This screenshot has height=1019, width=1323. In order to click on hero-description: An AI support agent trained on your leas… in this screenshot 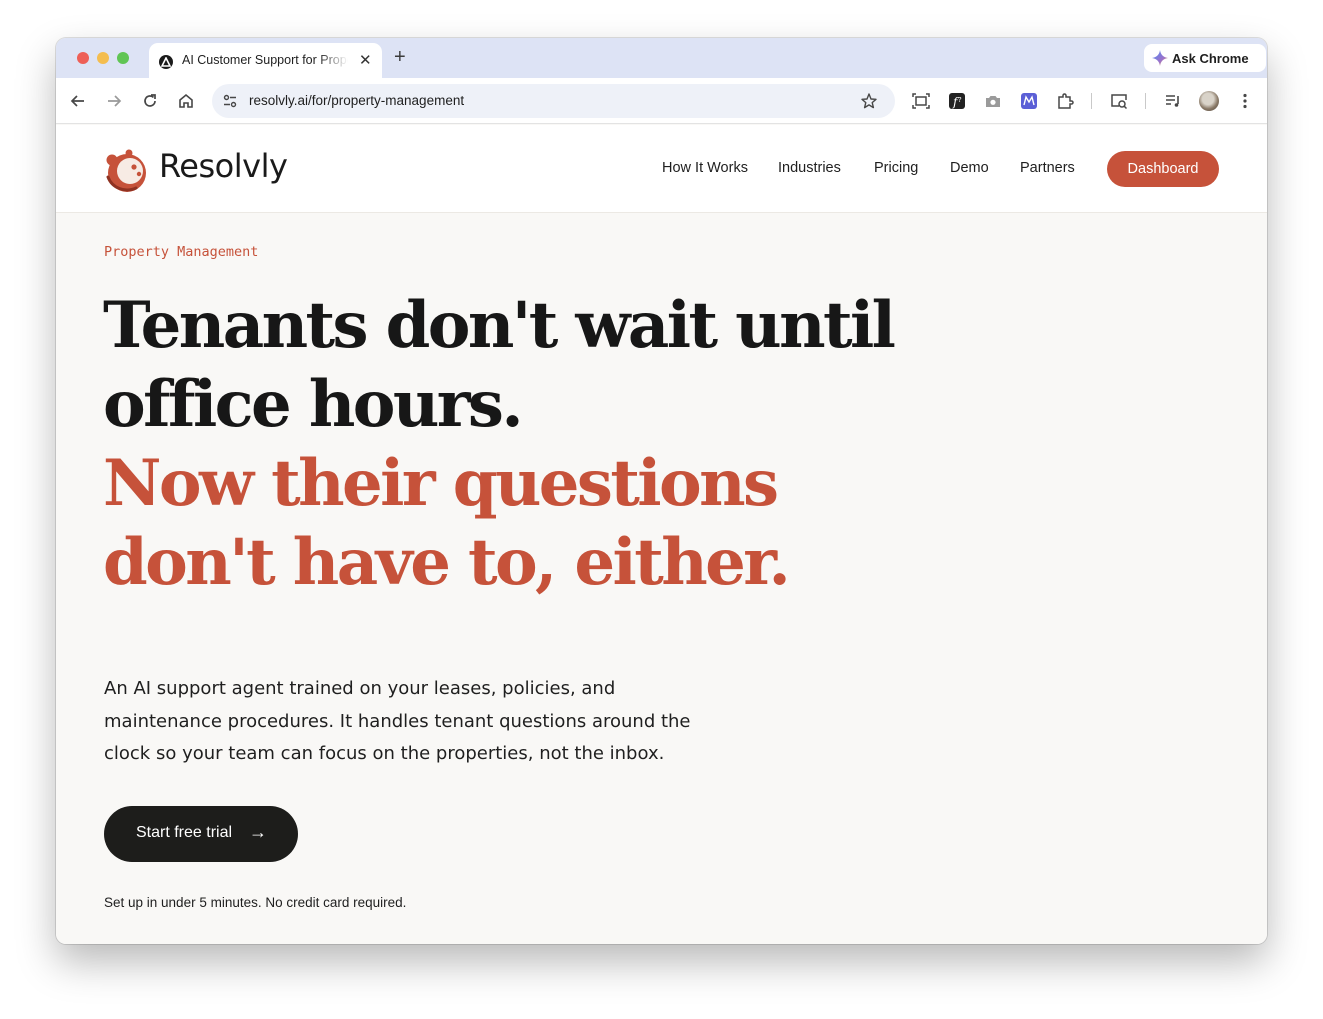, I will do `click(397, 721)`.